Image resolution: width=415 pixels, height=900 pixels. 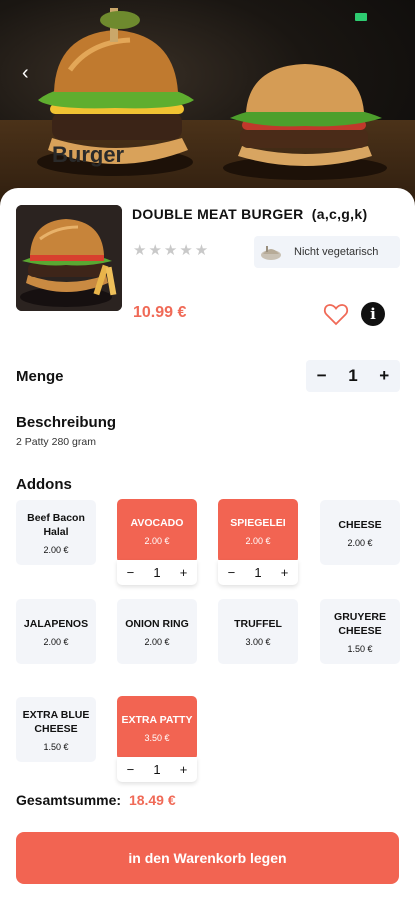 What do you see at coordinates (373, 314) in the screenshot?
I see `info-icon: i` at bounding box center [373, 314].